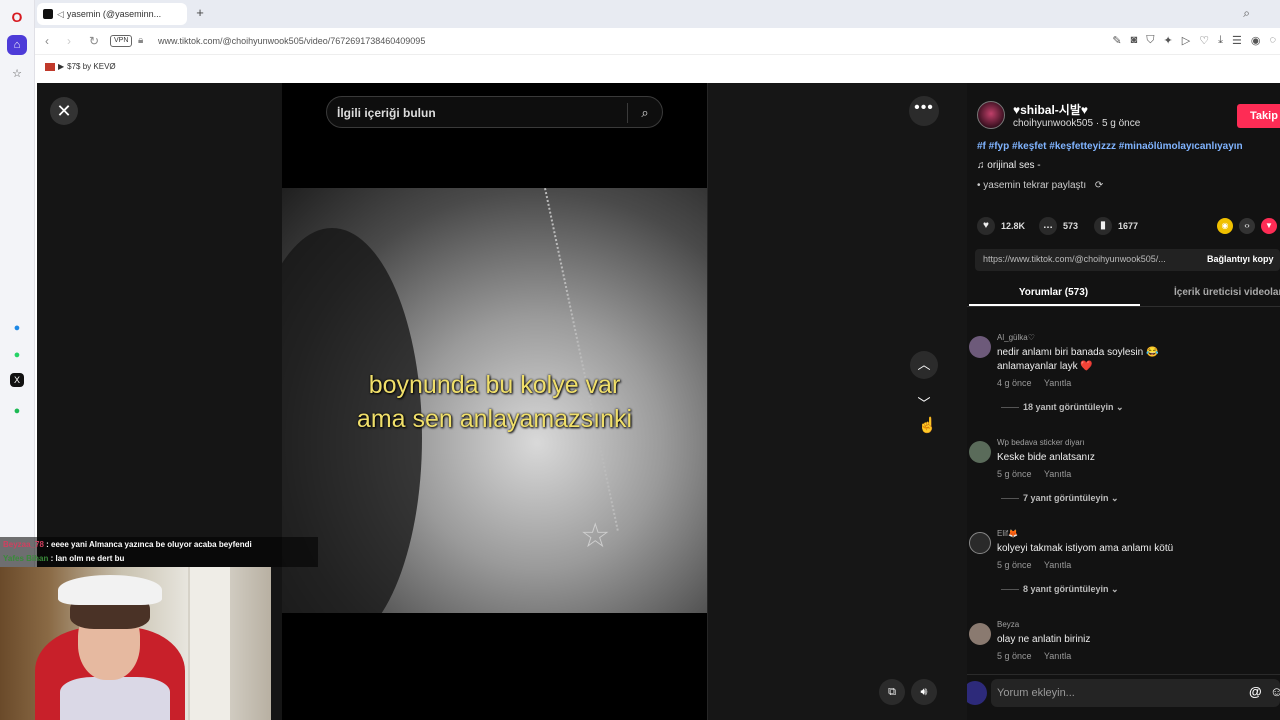 This screenshot has height=720, width=1280. What do you see at coordinates (17, 355) in the screenshot?
I see `whatsapp-icon: ●` at bounding box center [17, 355].